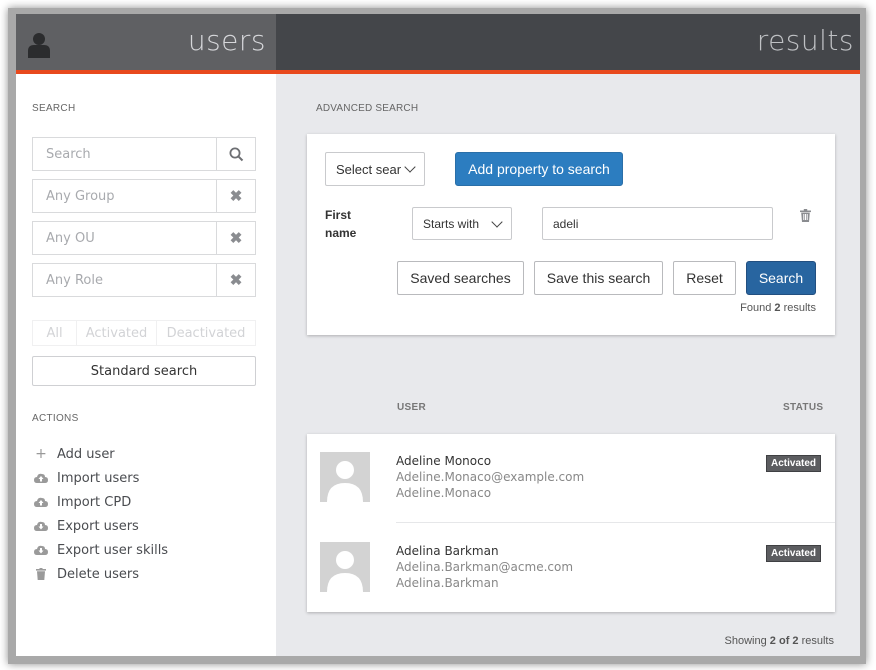 This screenshot has height=670, width=876. What do you see at coordinates (451, 223) in the screenshot?
I see `operator-value: Starts with` at bounding box center [451, 223].